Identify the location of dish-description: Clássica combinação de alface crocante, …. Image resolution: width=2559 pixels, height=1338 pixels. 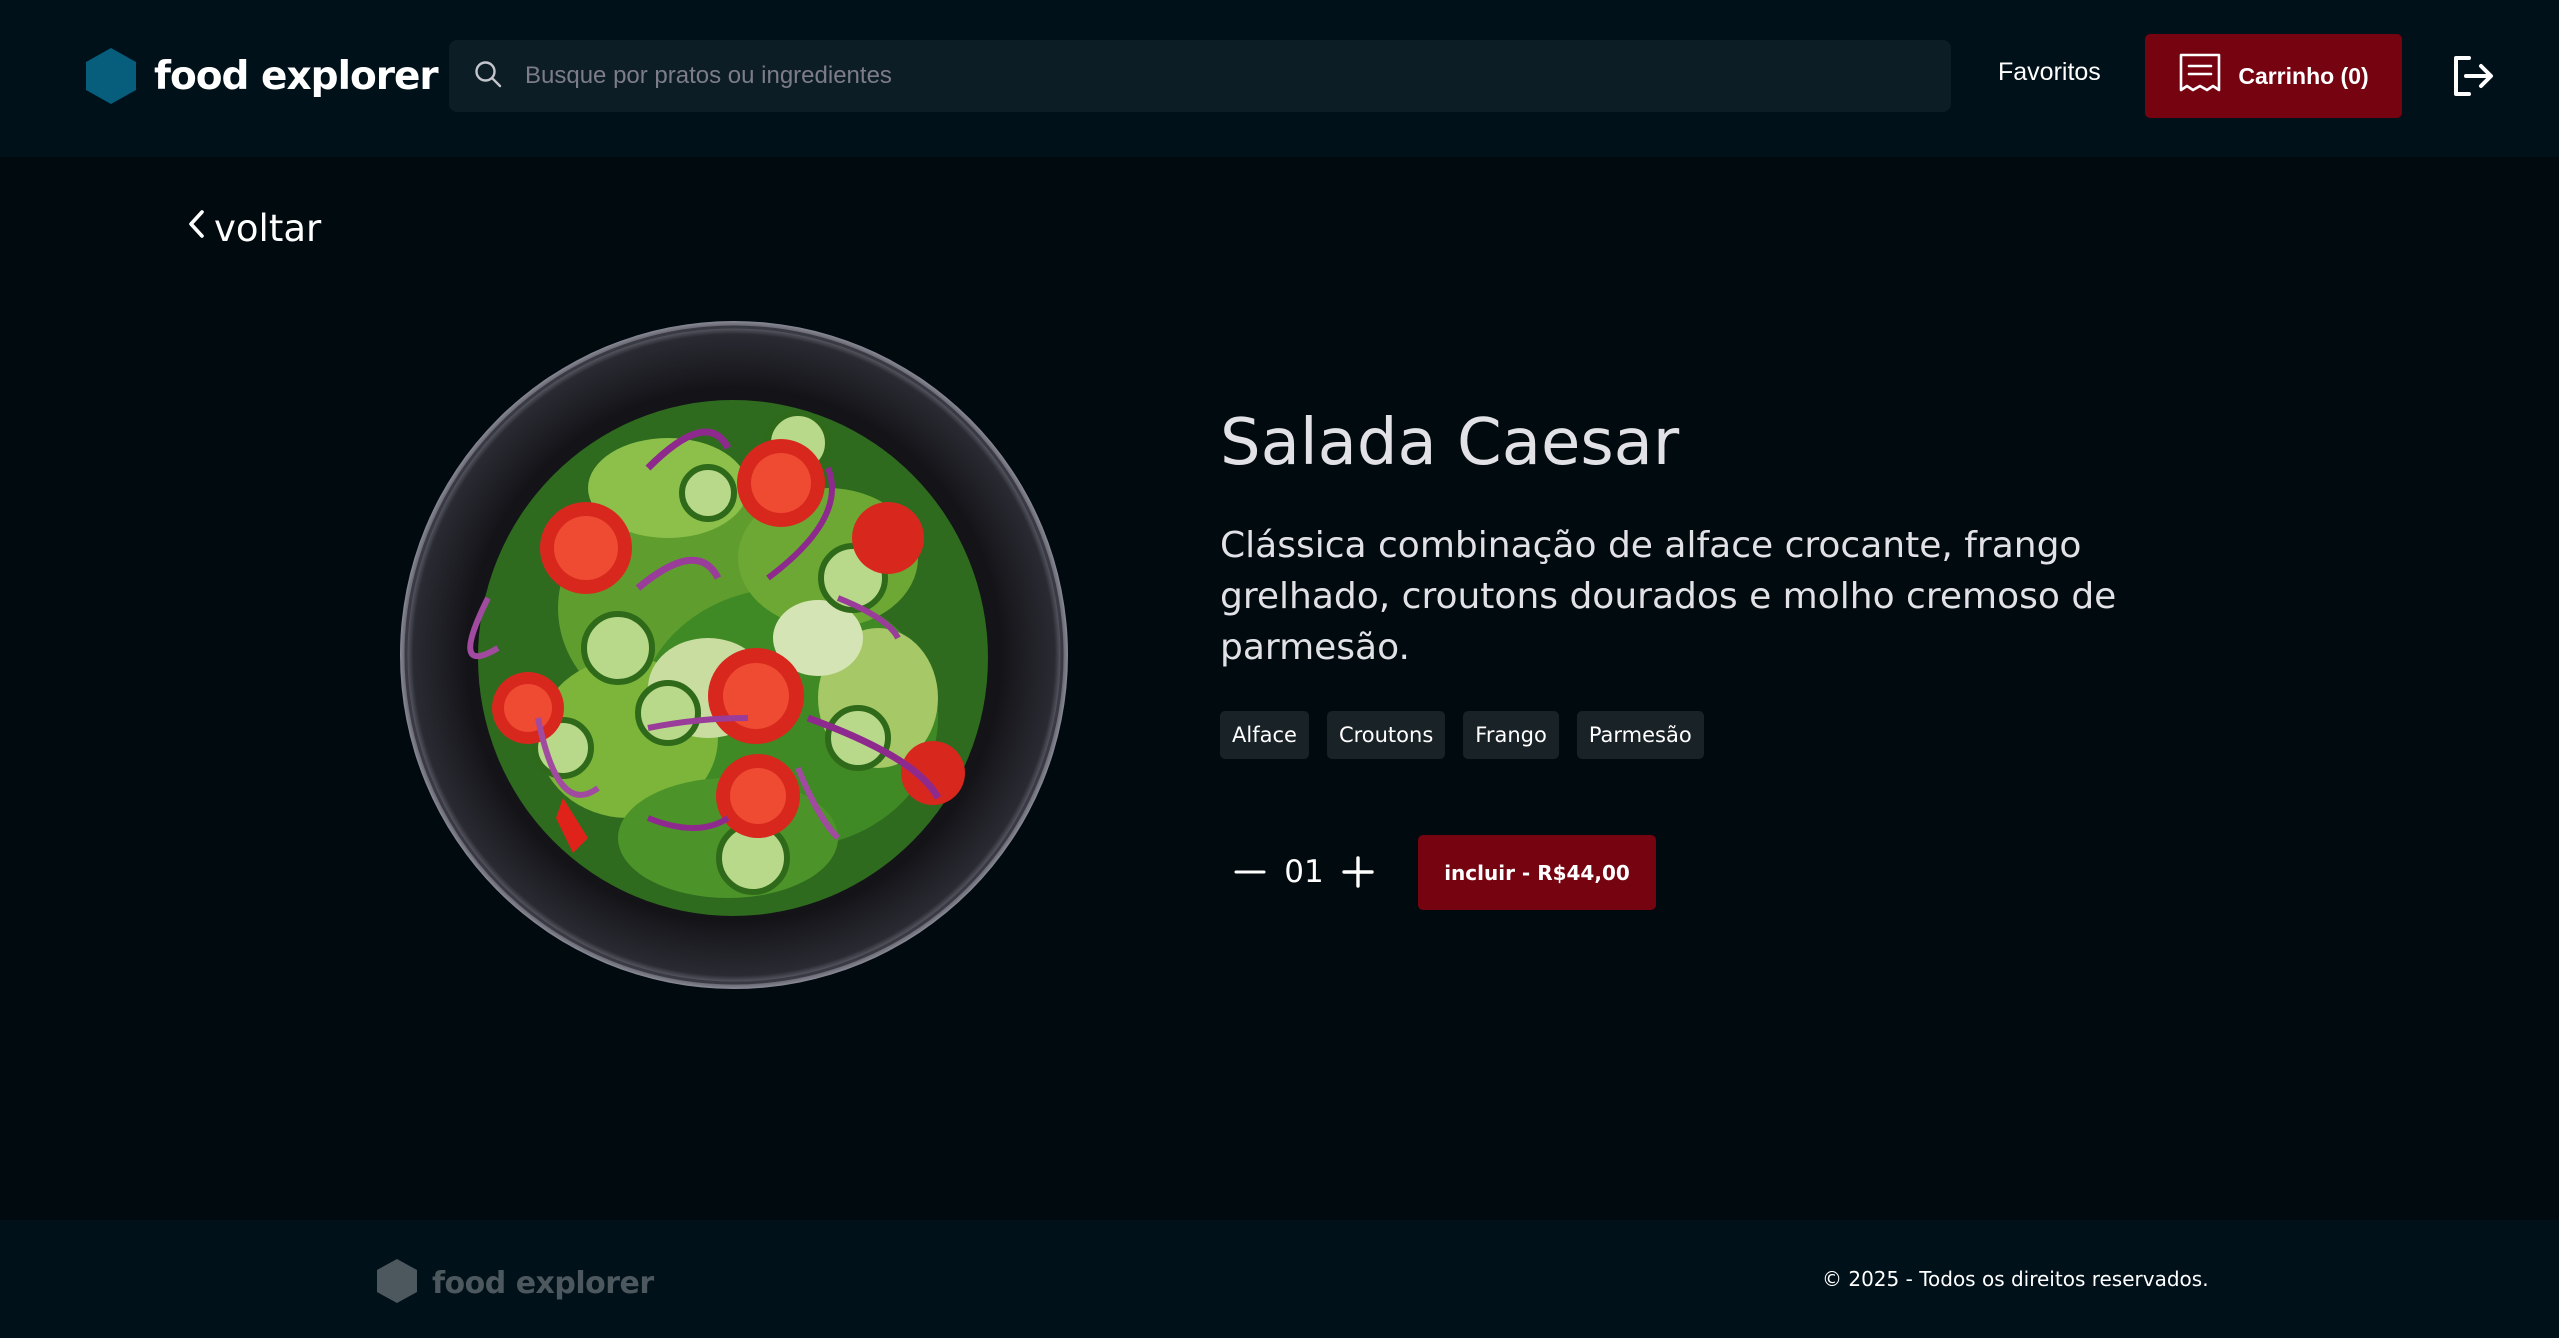
(1668, 596).